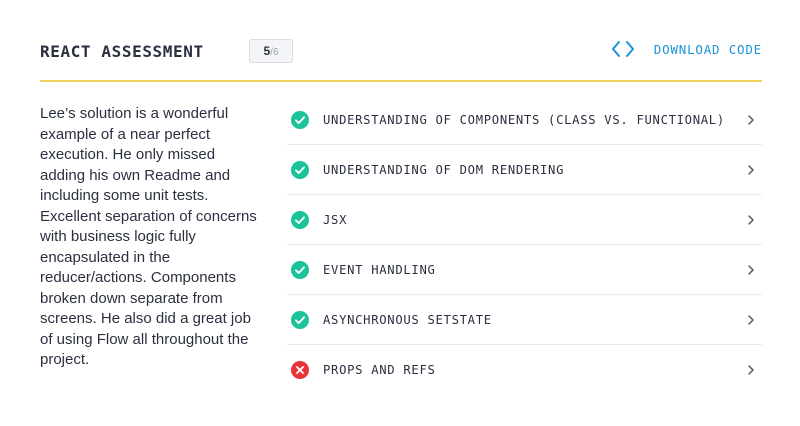 The image size is (800, 426). Describe the element at coordinates (524, 370) in the screenshot. I see `criteria-item: PROPS AND REFS` at that location.